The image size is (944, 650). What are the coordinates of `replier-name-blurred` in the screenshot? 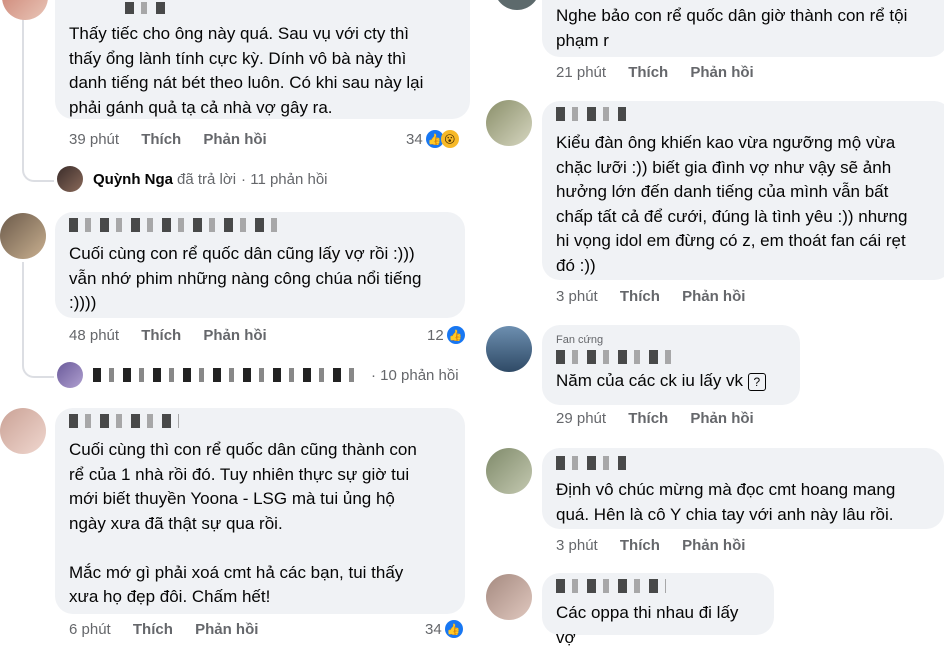 It's located at (228, 375).